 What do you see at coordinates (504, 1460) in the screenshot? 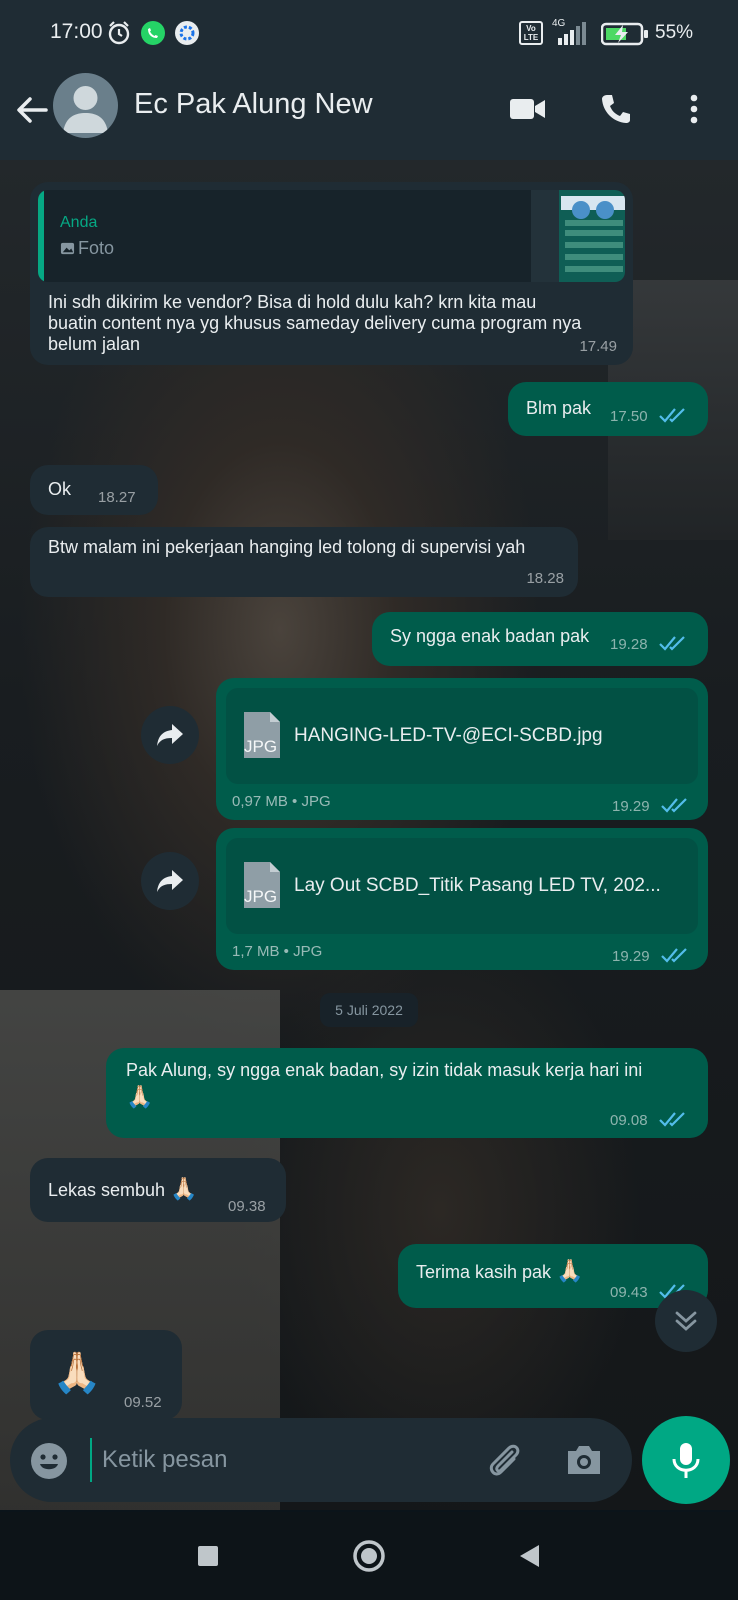
I see `attachment-icon` at bounding box center [504, 1460].